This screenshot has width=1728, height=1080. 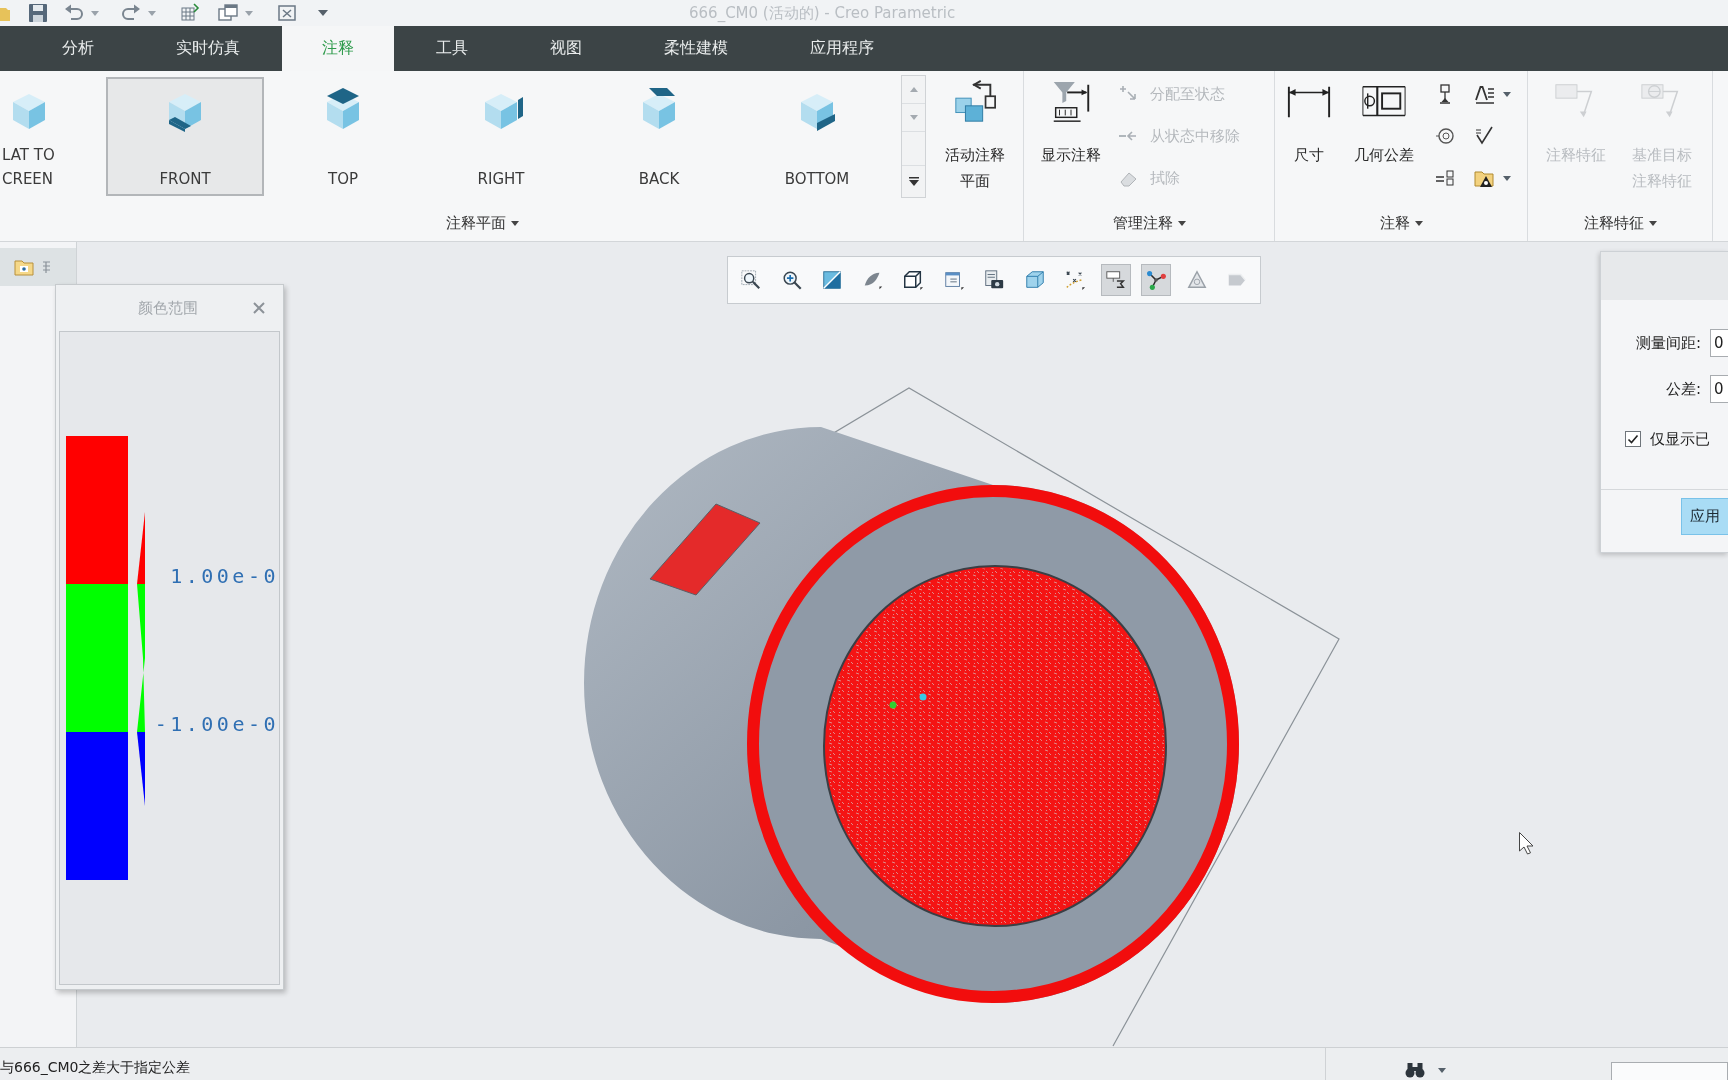 What do you see at coordinates (131, 13) in the screenshot?
I see `redo-icon` at bounding box center [131, 13].